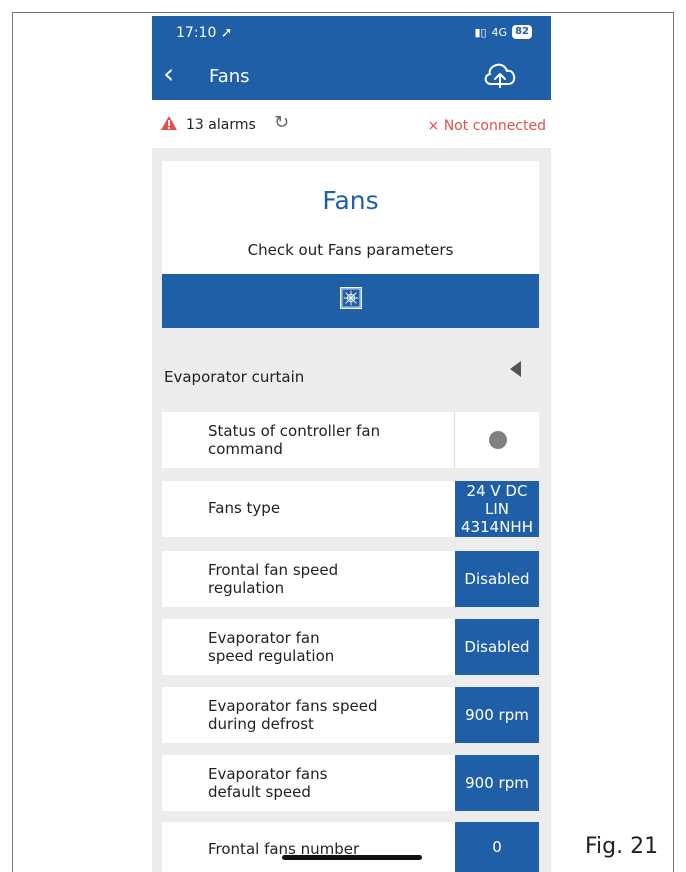 This screenshot has width=686, height=872. Describe the element at coordinates (234, 377) in the screenshot. I see `section-label: Evaporator curtain` at that location.